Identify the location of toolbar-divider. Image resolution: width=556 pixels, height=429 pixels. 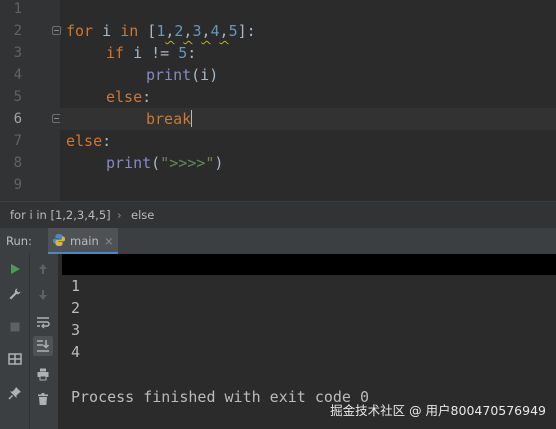
(29, 341).